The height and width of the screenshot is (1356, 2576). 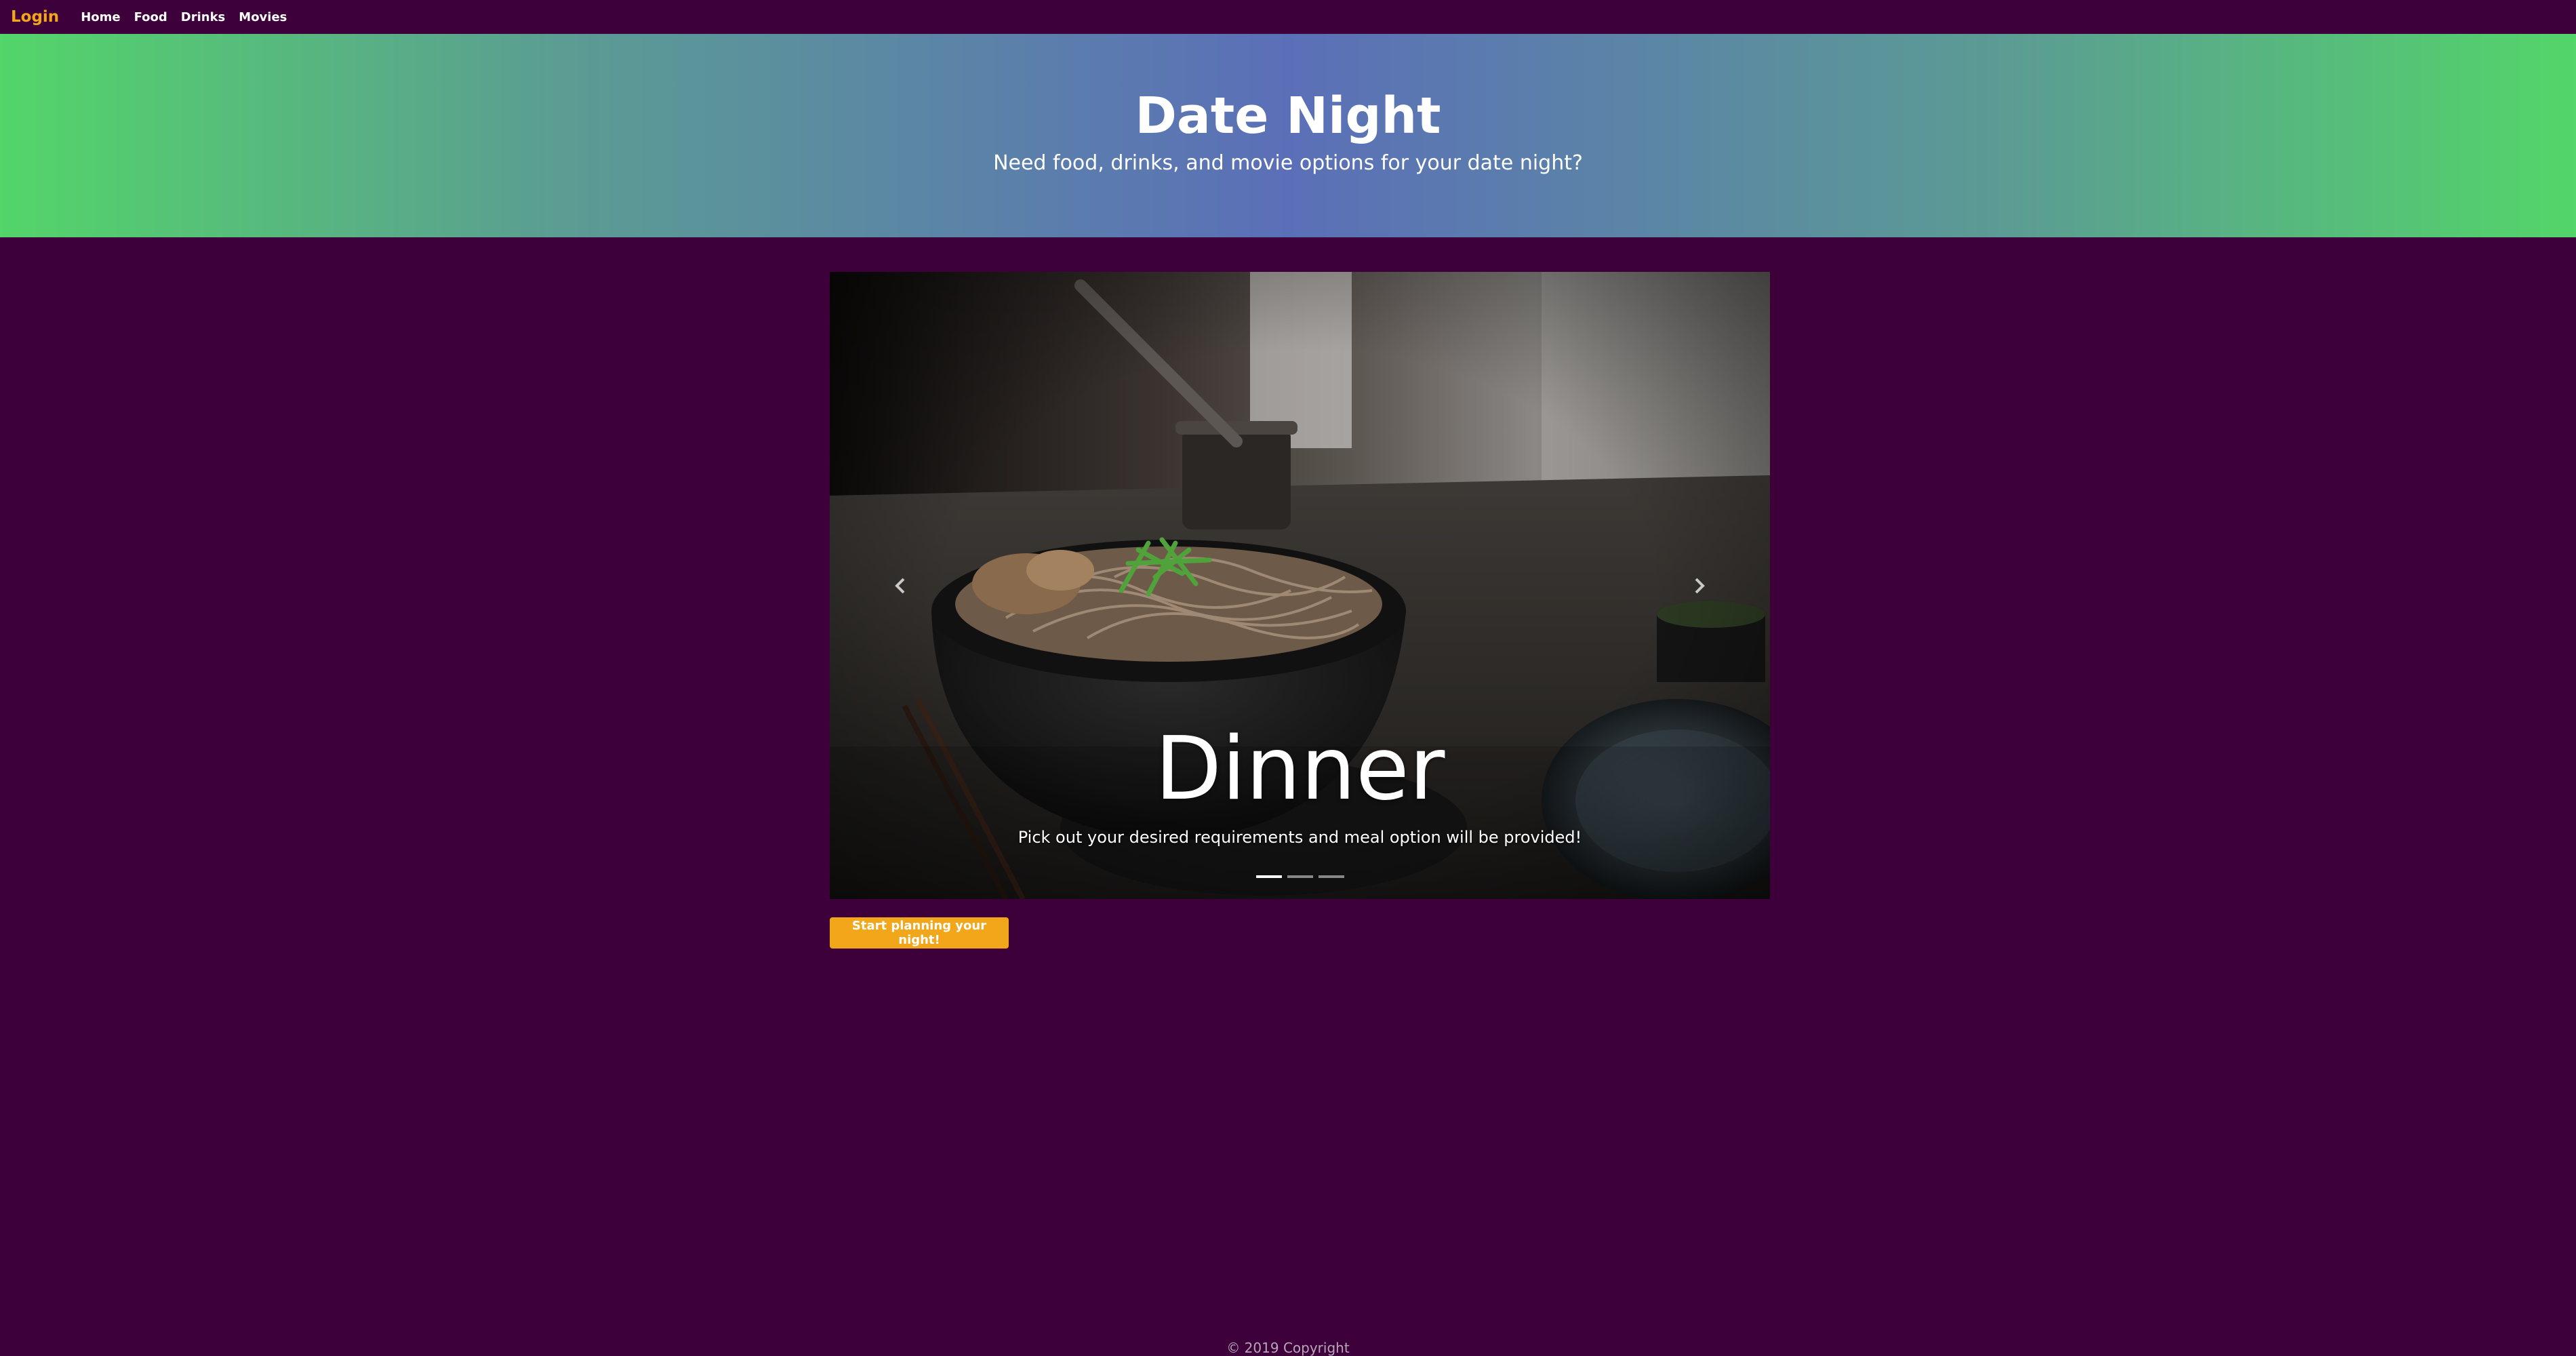 I want to click on login-link: Login, so click(x=35, y=17).